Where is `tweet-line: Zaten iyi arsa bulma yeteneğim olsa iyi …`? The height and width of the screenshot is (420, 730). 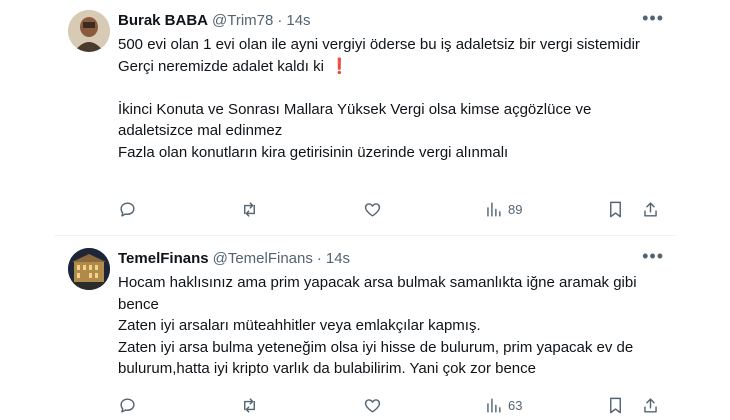 tweet-line: Zaten iyi arsa bulma yeteneğim olsa iyi … is located at coordinates (376, 358).